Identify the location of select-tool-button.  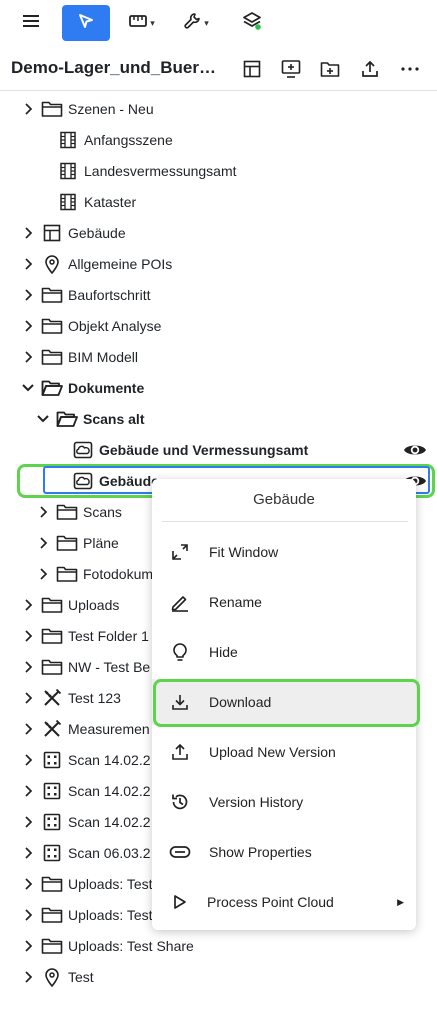
(86, 23).